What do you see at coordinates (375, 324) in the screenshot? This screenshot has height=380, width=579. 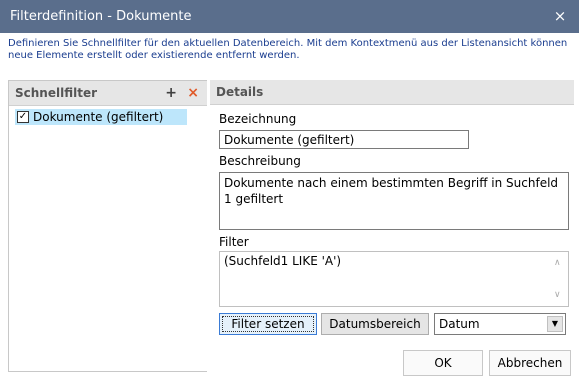 I see `datumsbereich-button: Datumsbereich` at bounding box center [375, 324].